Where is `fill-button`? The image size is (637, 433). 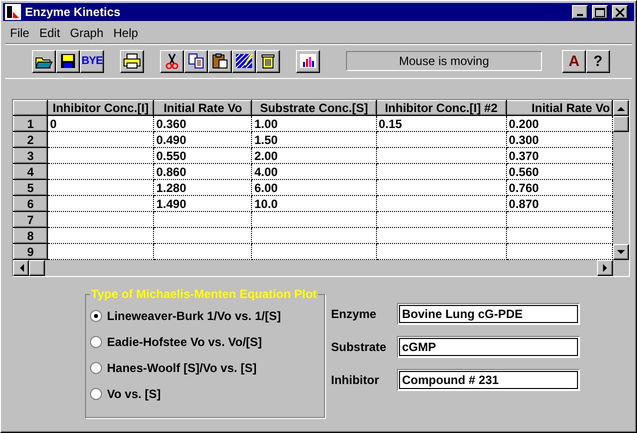
fill-button is located at coordinates (244, 61).